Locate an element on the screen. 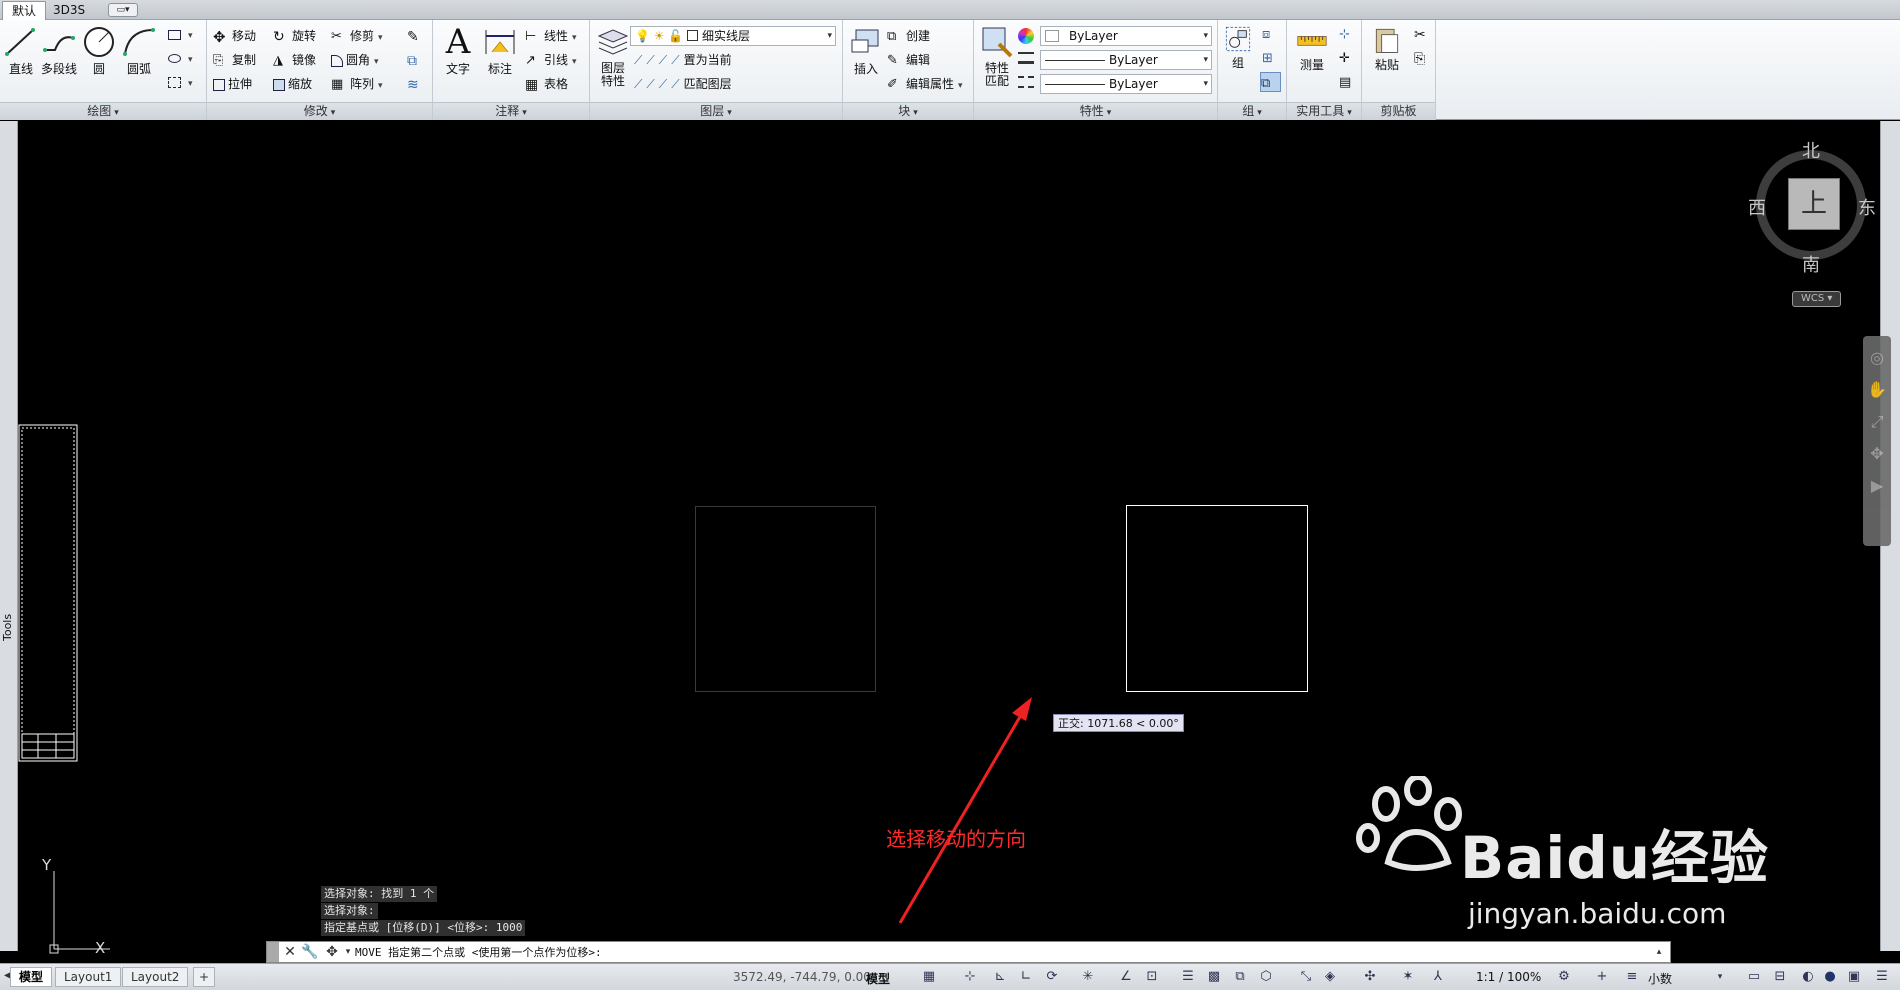  cursor-coordinates: 3572.49, -744.79, 0.00 is located at coordinates (802, 977).